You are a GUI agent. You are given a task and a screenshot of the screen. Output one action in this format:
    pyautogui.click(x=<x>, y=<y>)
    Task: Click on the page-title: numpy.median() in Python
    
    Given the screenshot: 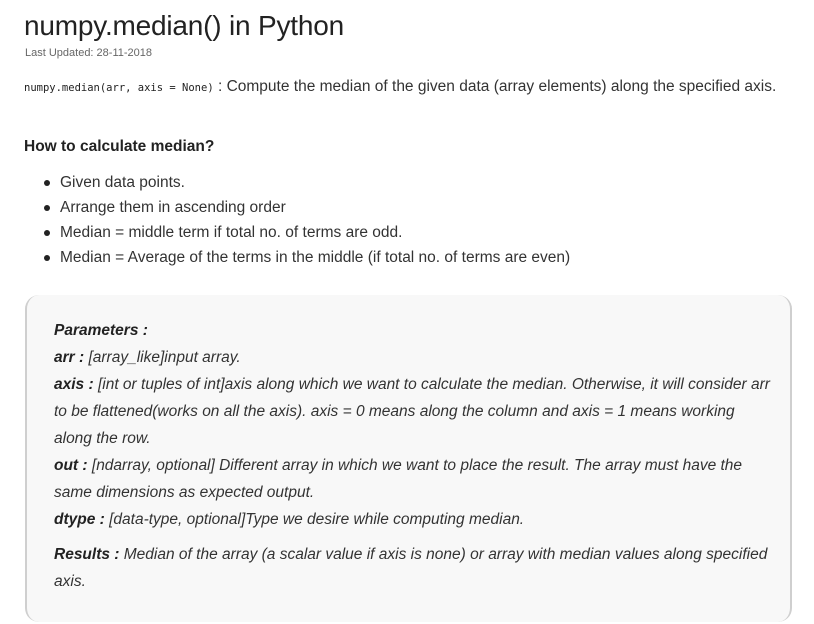 What is the action you would take?
    pyautogui.click(x=184, y=25)
    